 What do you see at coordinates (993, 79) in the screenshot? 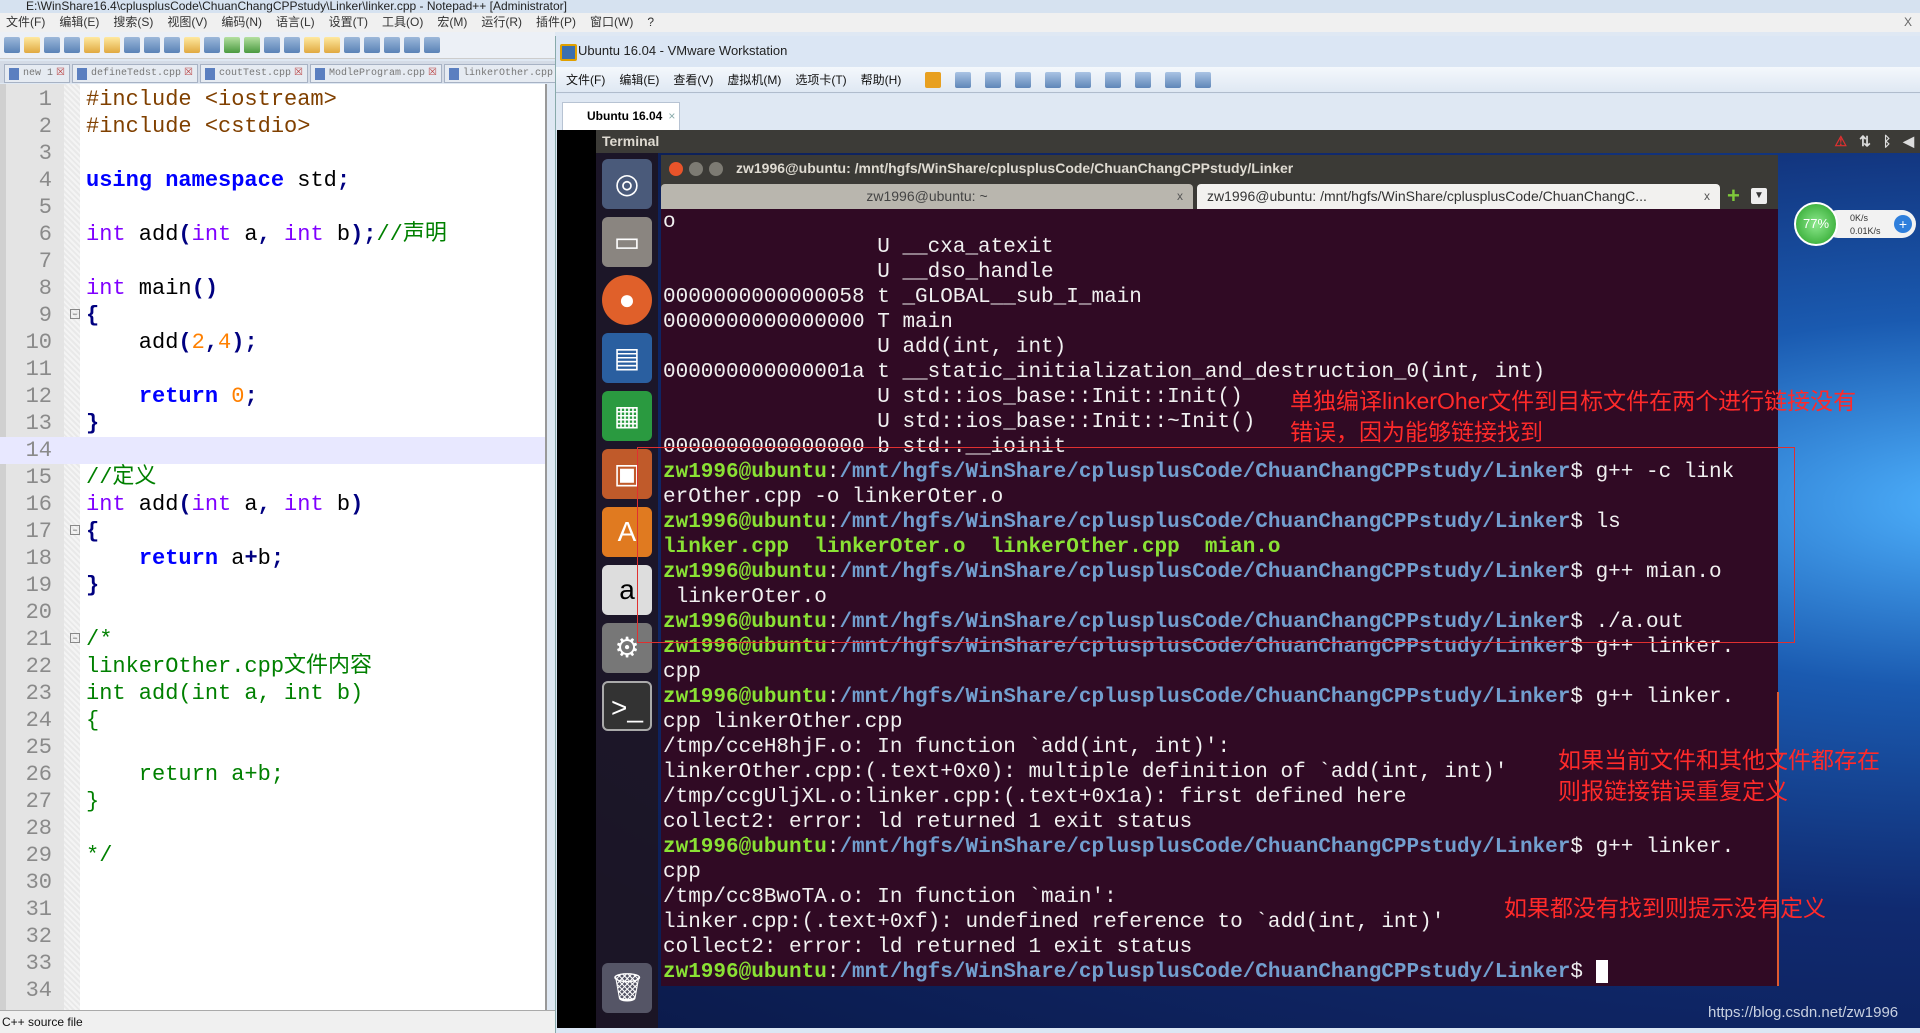
I see `snapshot-icon` at bounding box center [993, 79].